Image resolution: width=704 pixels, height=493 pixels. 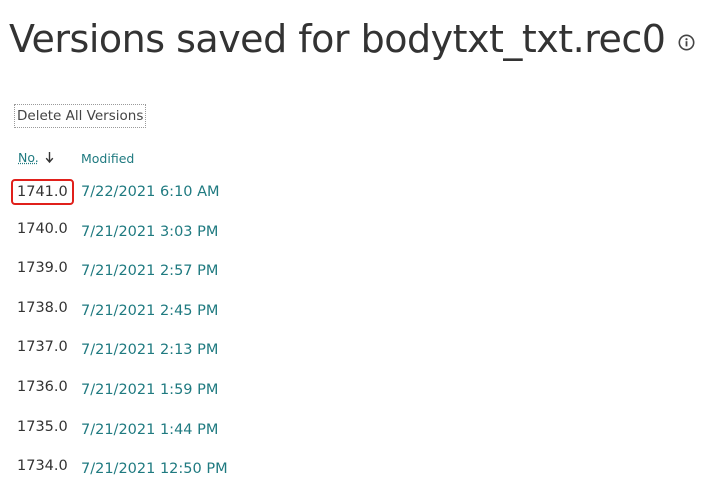 I want to click on table-row: 1740.0 7/21/2021 3:03 PM, so click(x=352, y=234).